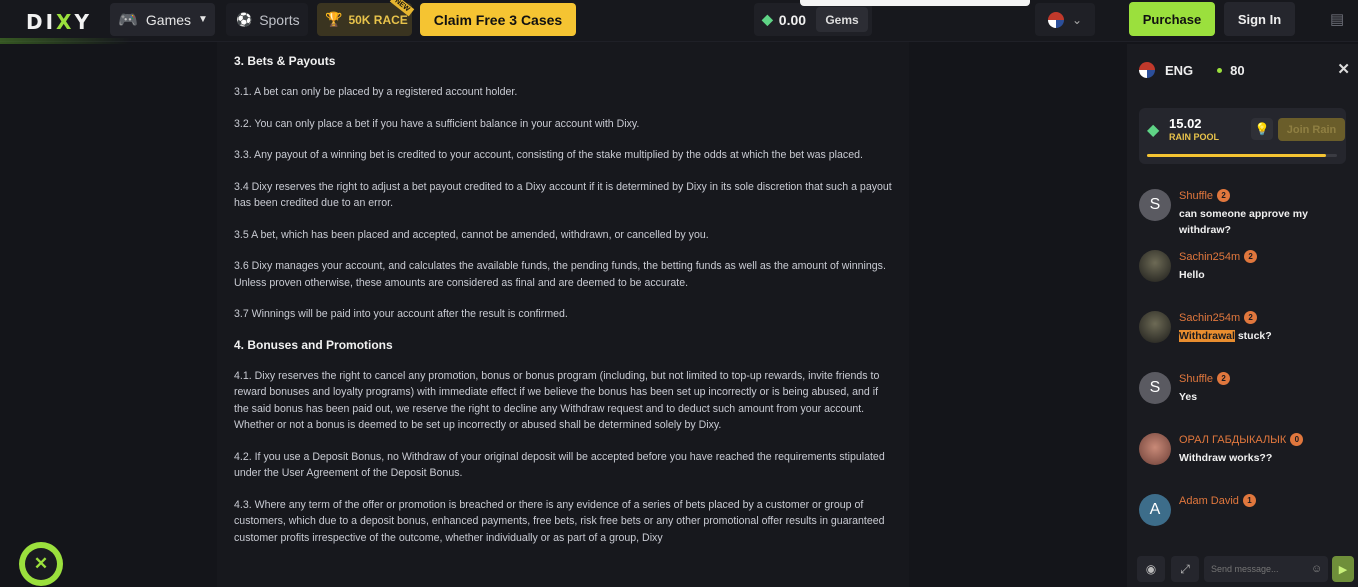 The width and height of the screenshot is (1358, 587). I want to click on chat-message-text: Yes, so click(1264, 397).